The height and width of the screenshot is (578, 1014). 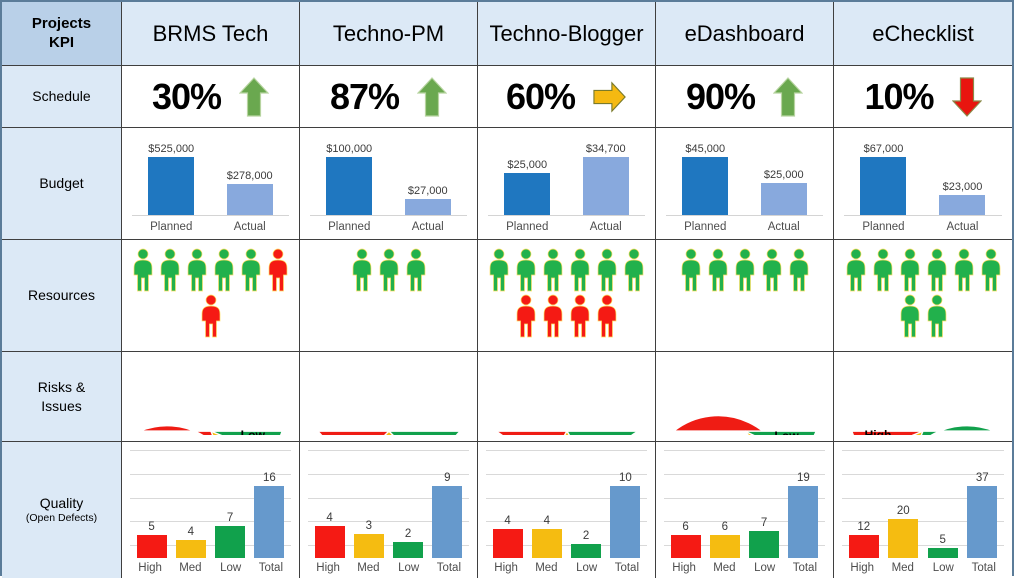 What do you see at coordinates (62, 184) in the screenshot?
I see `row-label-budget: Budget` at bounding box center [62, 184].